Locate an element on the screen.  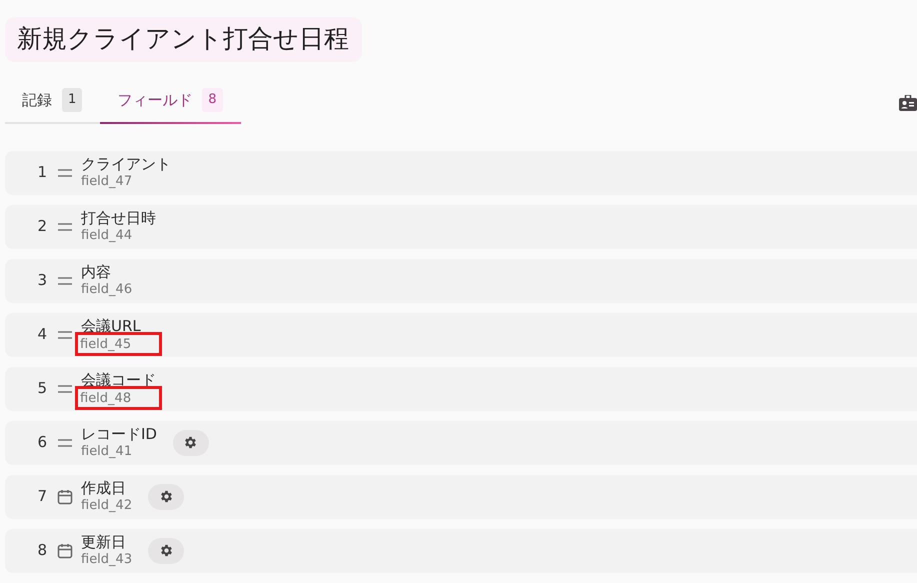
field-row: 8 更新日 field_43 is located at coordinates (461, 550).